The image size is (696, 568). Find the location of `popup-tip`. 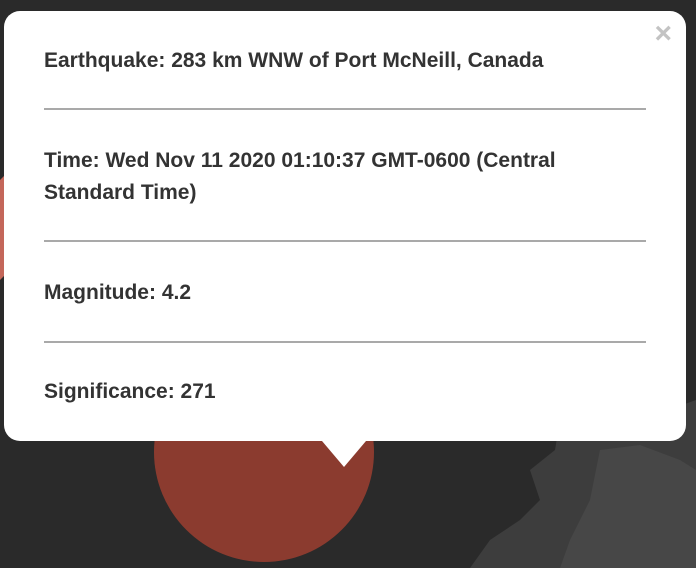

popup-tip is located at coordinates (344, 454).